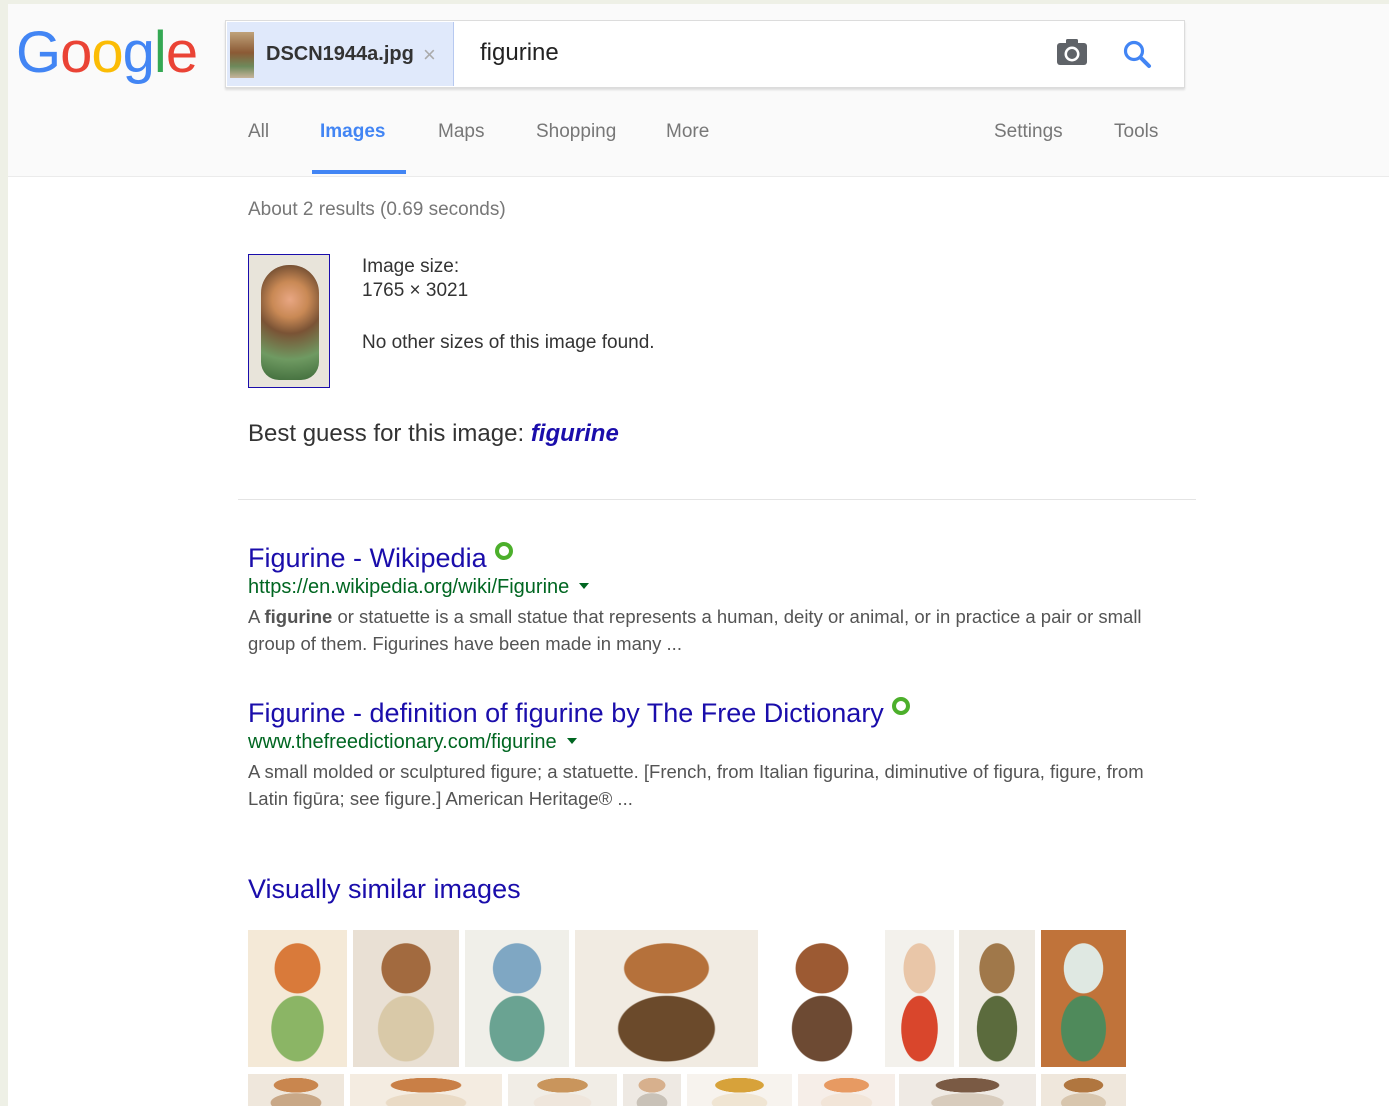  I want to click on tab-images: Images, so click(352, 132).